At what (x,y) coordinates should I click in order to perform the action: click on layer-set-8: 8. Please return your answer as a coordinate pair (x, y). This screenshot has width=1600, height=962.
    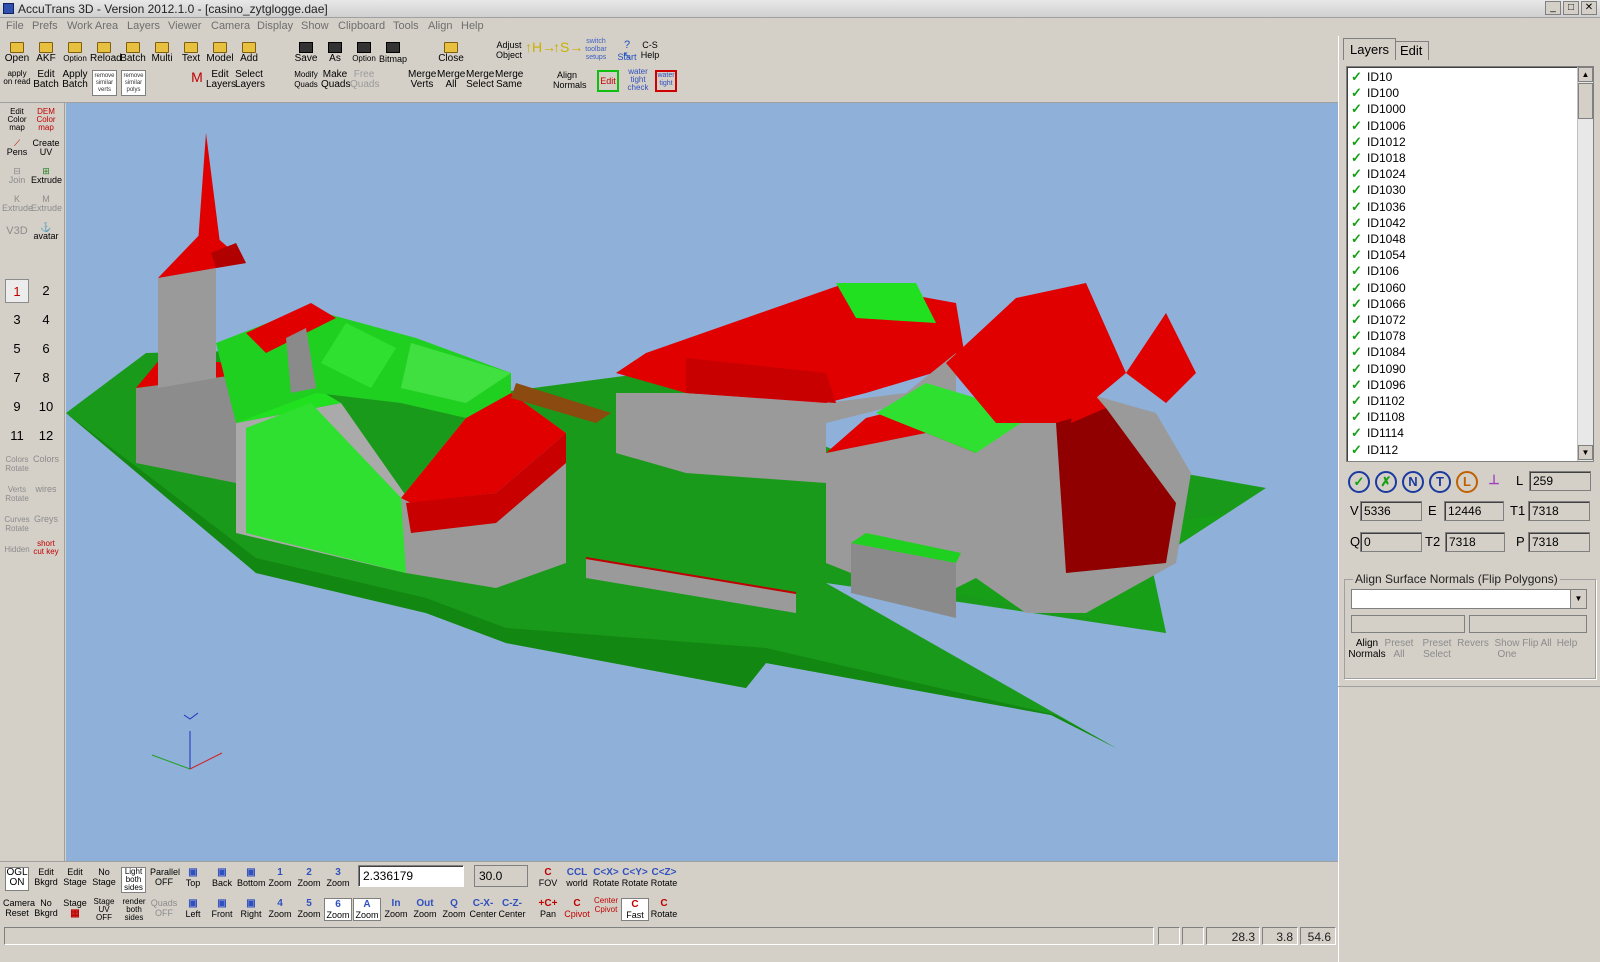
    Looking at the image, I should click on (46, 378).